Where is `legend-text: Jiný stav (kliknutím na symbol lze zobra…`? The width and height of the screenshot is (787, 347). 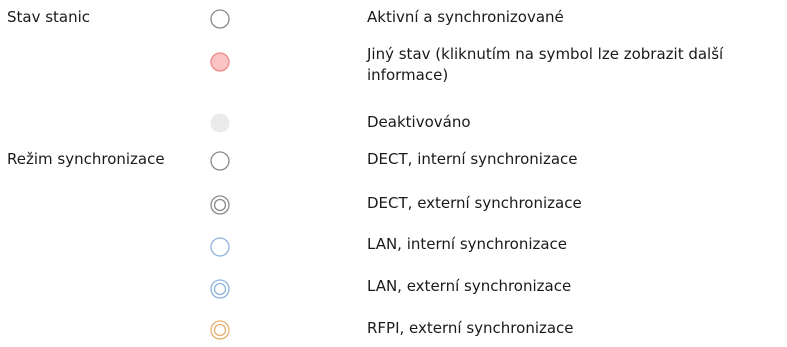 legend-text: Jiný stav (kliknutím na symbol lze zobra… is located at coordinates (545, 64).